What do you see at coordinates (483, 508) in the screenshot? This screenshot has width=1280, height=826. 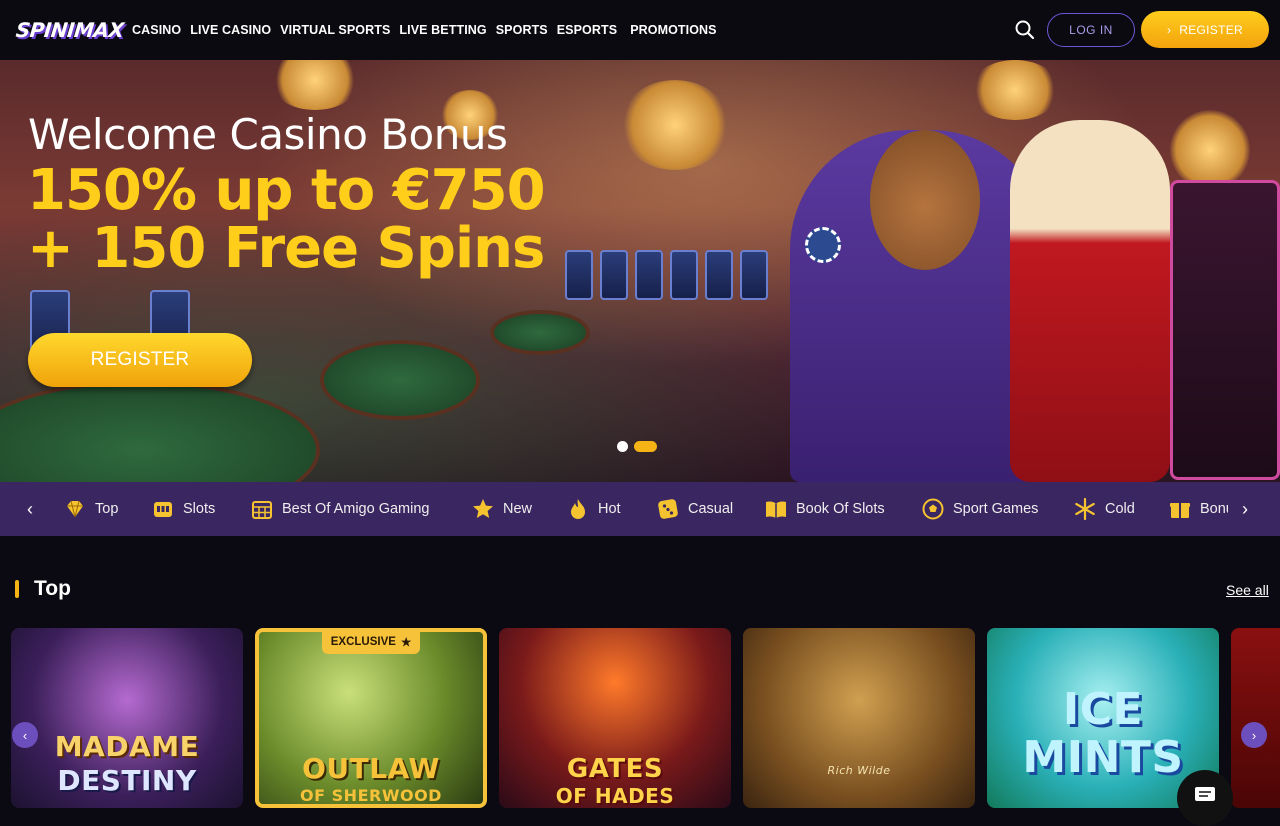 I see `star-icon` at bounding box center [483, 508].